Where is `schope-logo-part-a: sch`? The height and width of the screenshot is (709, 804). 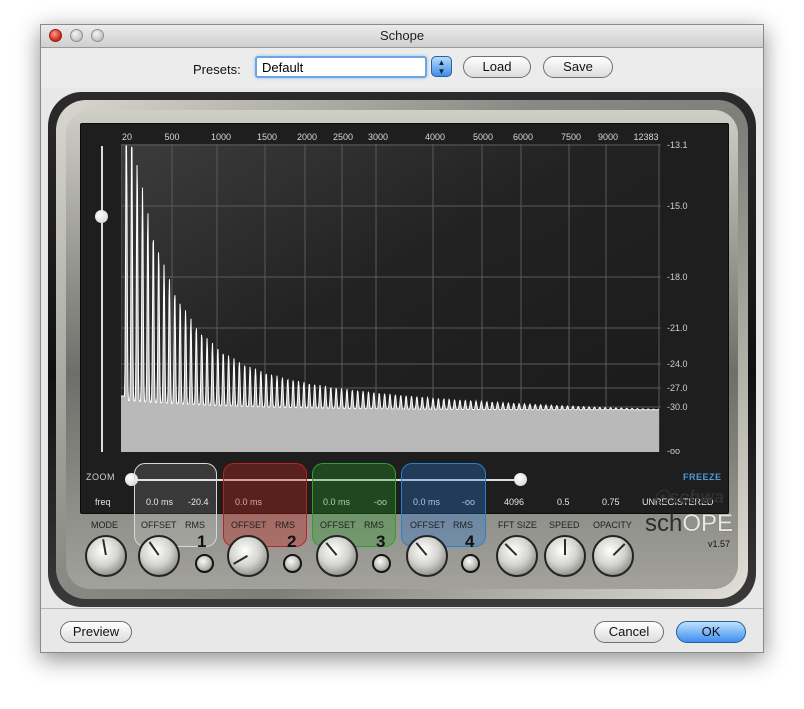 schope-logo-part-a: sch is located at coordinates (664, 523).